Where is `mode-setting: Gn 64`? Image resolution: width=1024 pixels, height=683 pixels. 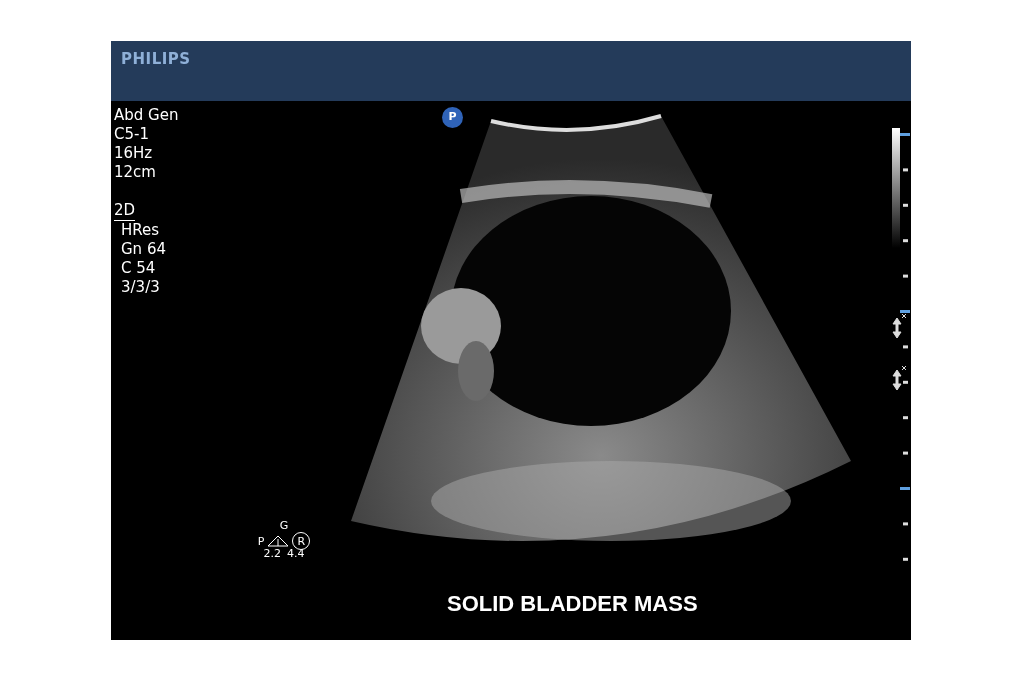
mode-setting: Gn 64 is located at coordinates (143, 249).